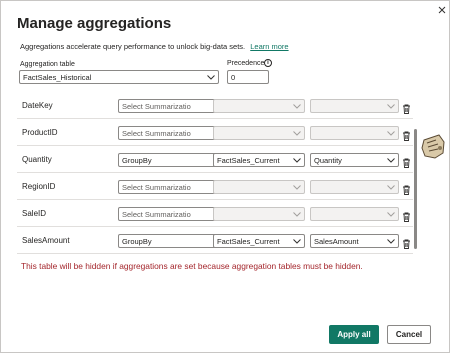 Image resolution: width=450 pixels, height=353 pixels. Describe the element at coordinates (354, 160) in the screenshot. I see `detail-column-select: Quantity` at that location.